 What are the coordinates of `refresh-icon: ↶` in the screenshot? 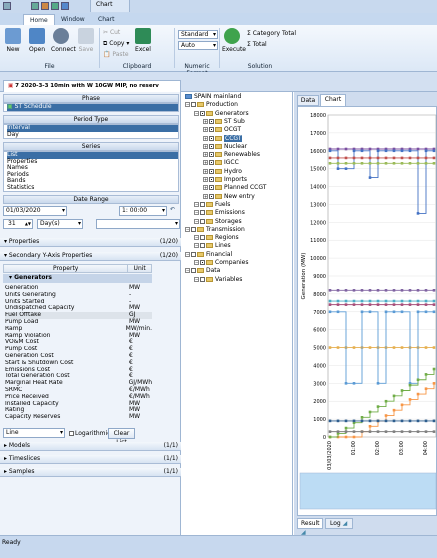 It's located at (172, 209).